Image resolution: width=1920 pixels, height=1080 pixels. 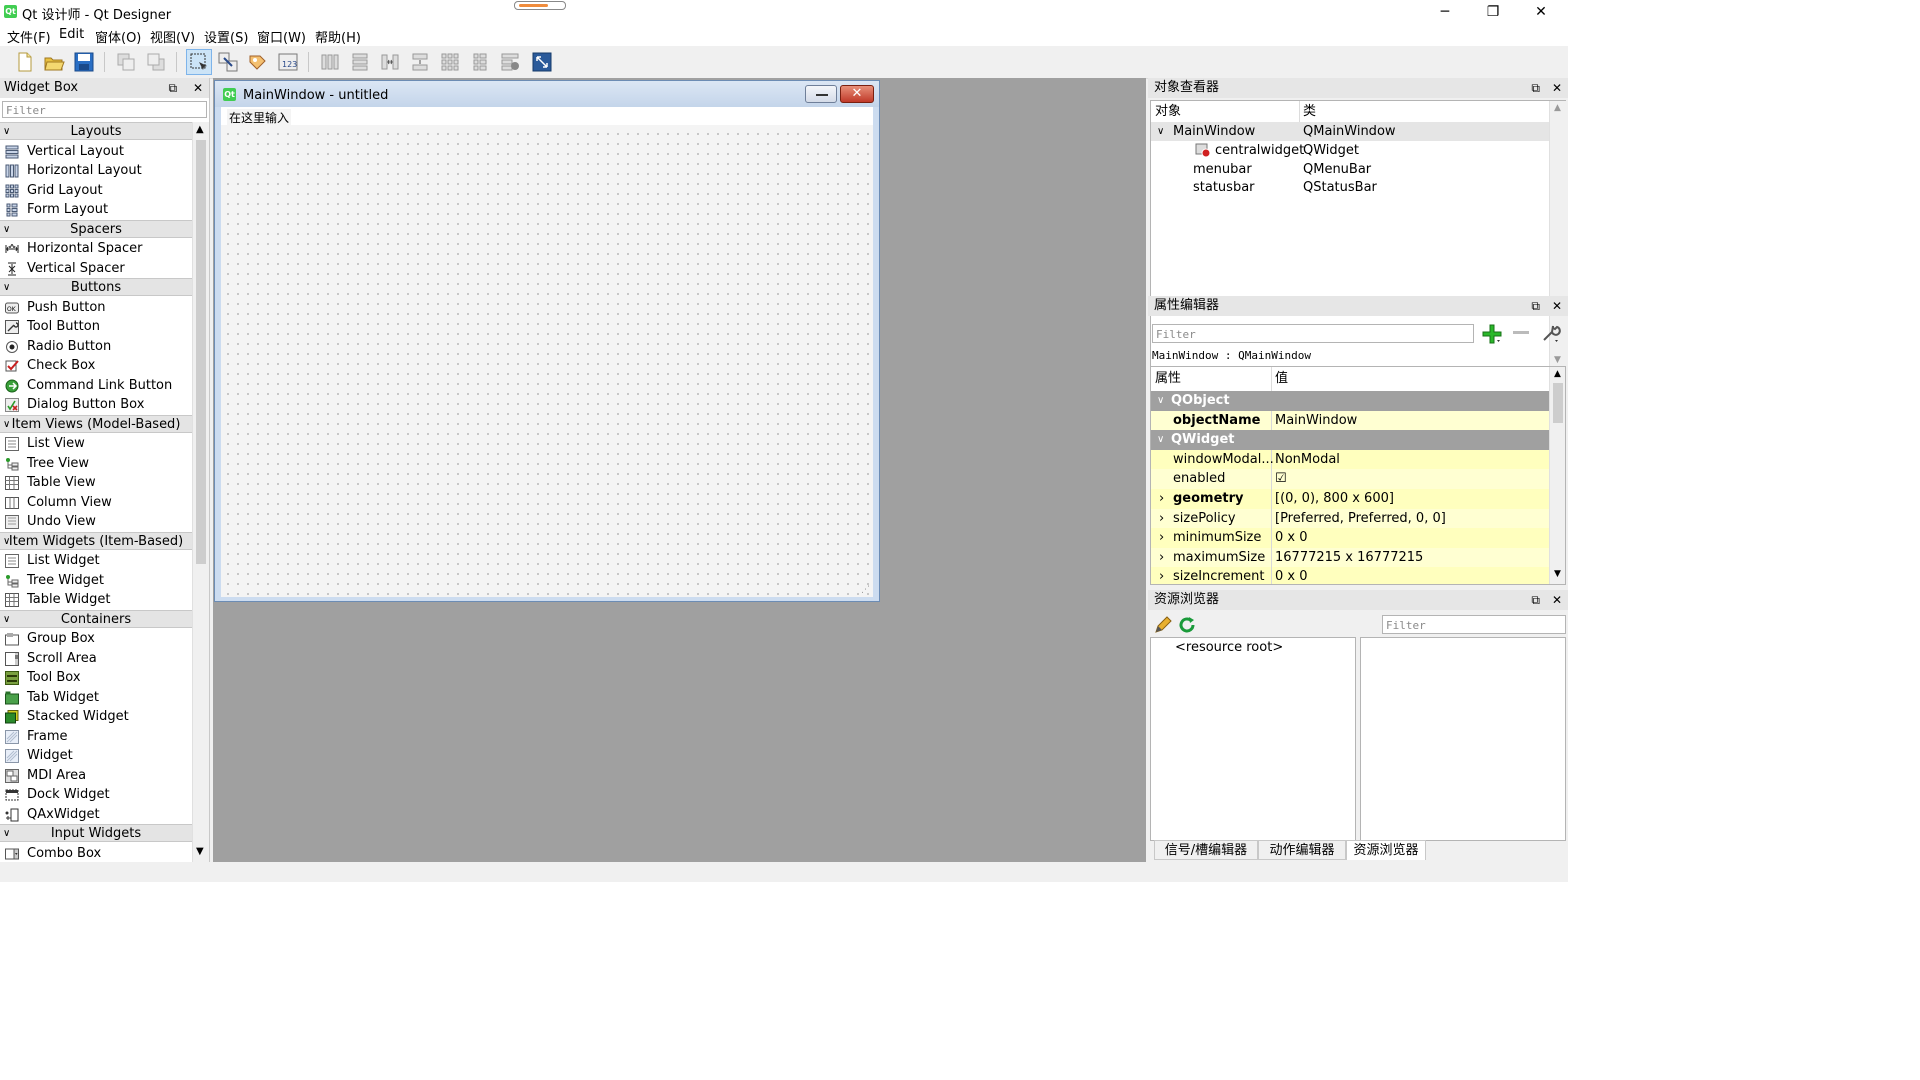 I want to click on widget-box-filter-input: Filter, so click(x=104, y=109).